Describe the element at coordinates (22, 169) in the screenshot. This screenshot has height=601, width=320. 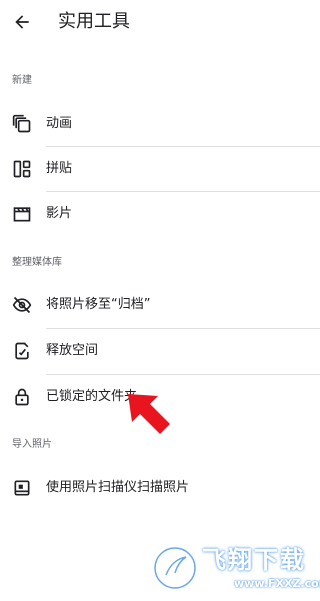
I see `collage-icon` at that location.